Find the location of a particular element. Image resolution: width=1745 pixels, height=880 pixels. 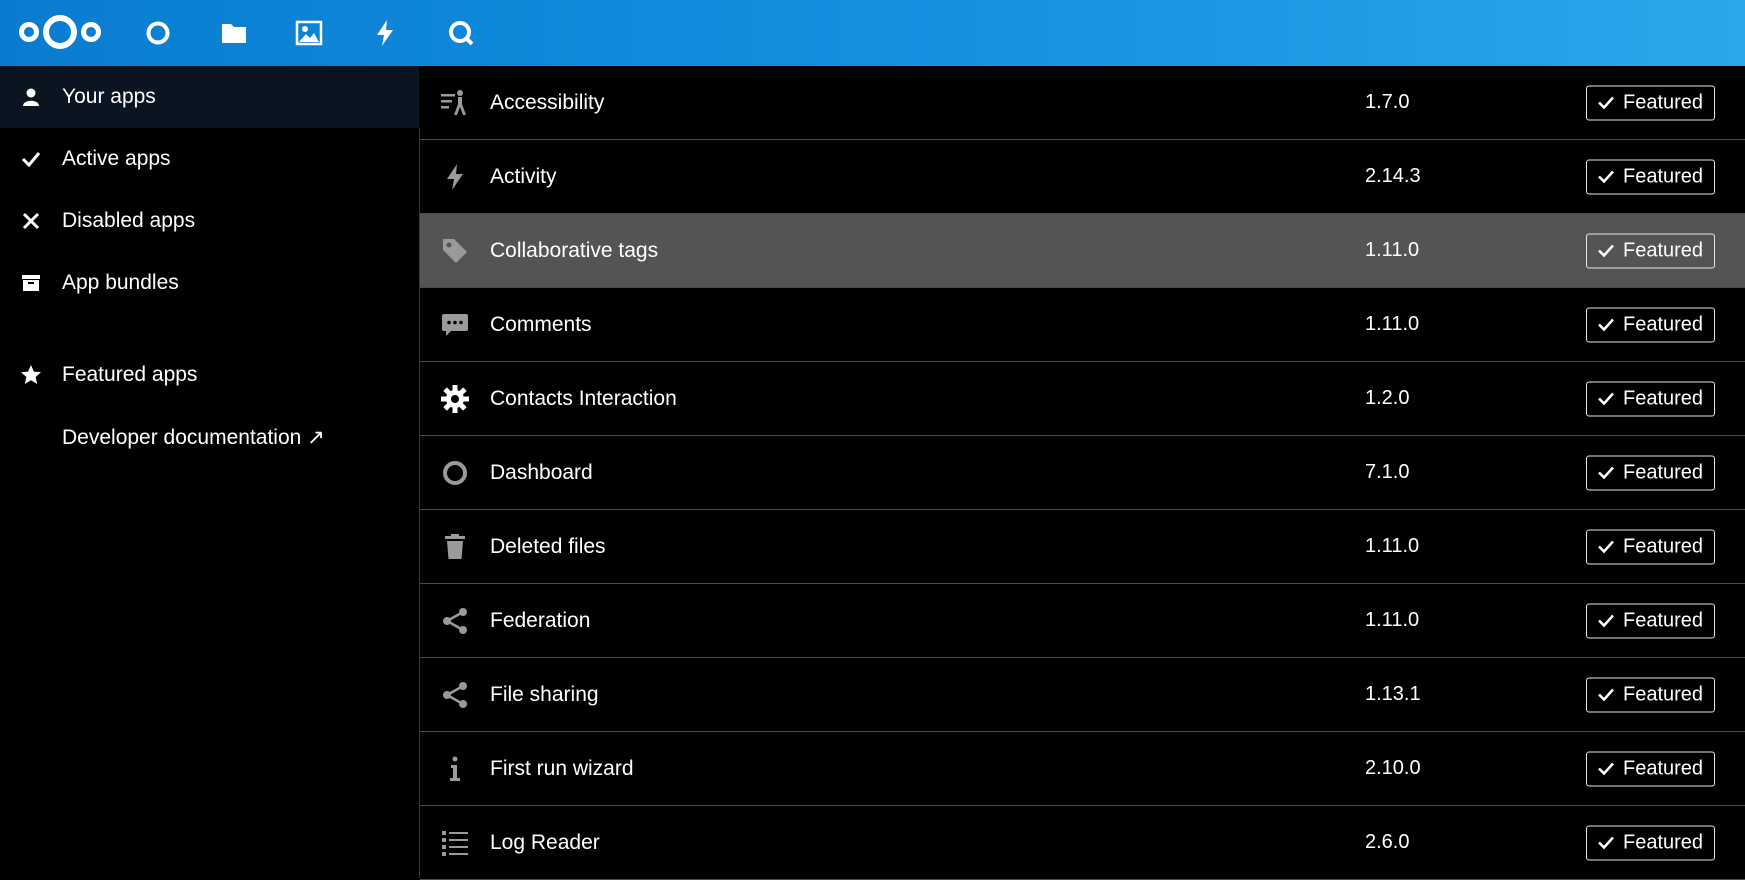

app-row: Deleted files 1.11.0 Featured is located at coordinates (1082, 547).